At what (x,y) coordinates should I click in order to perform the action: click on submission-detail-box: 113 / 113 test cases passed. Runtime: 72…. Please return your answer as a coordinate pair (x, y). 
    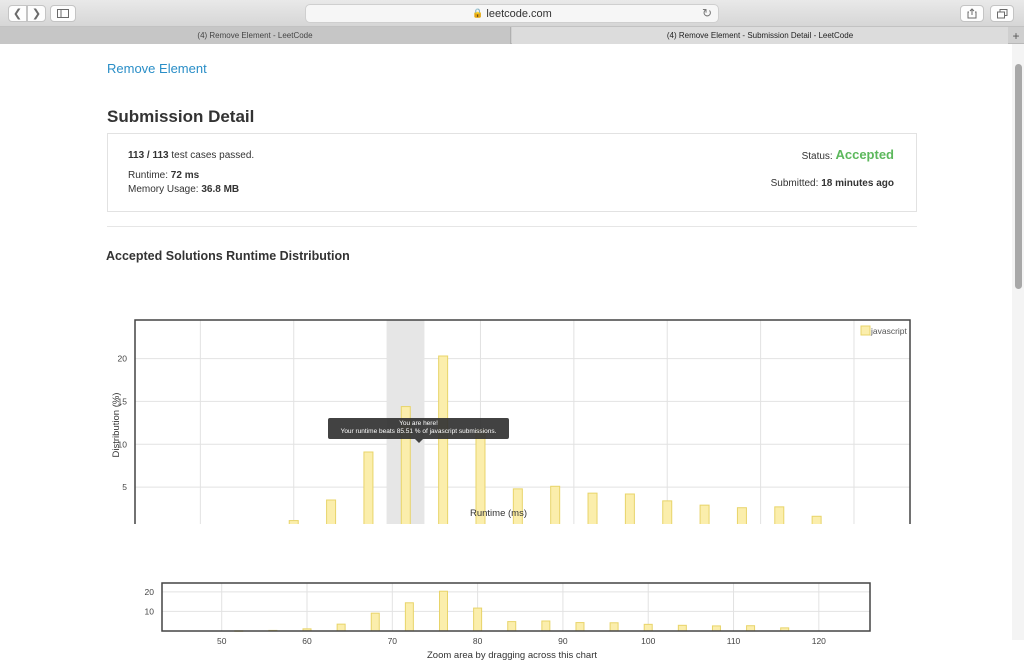
    Looking at the image, I should click on (512, 172).